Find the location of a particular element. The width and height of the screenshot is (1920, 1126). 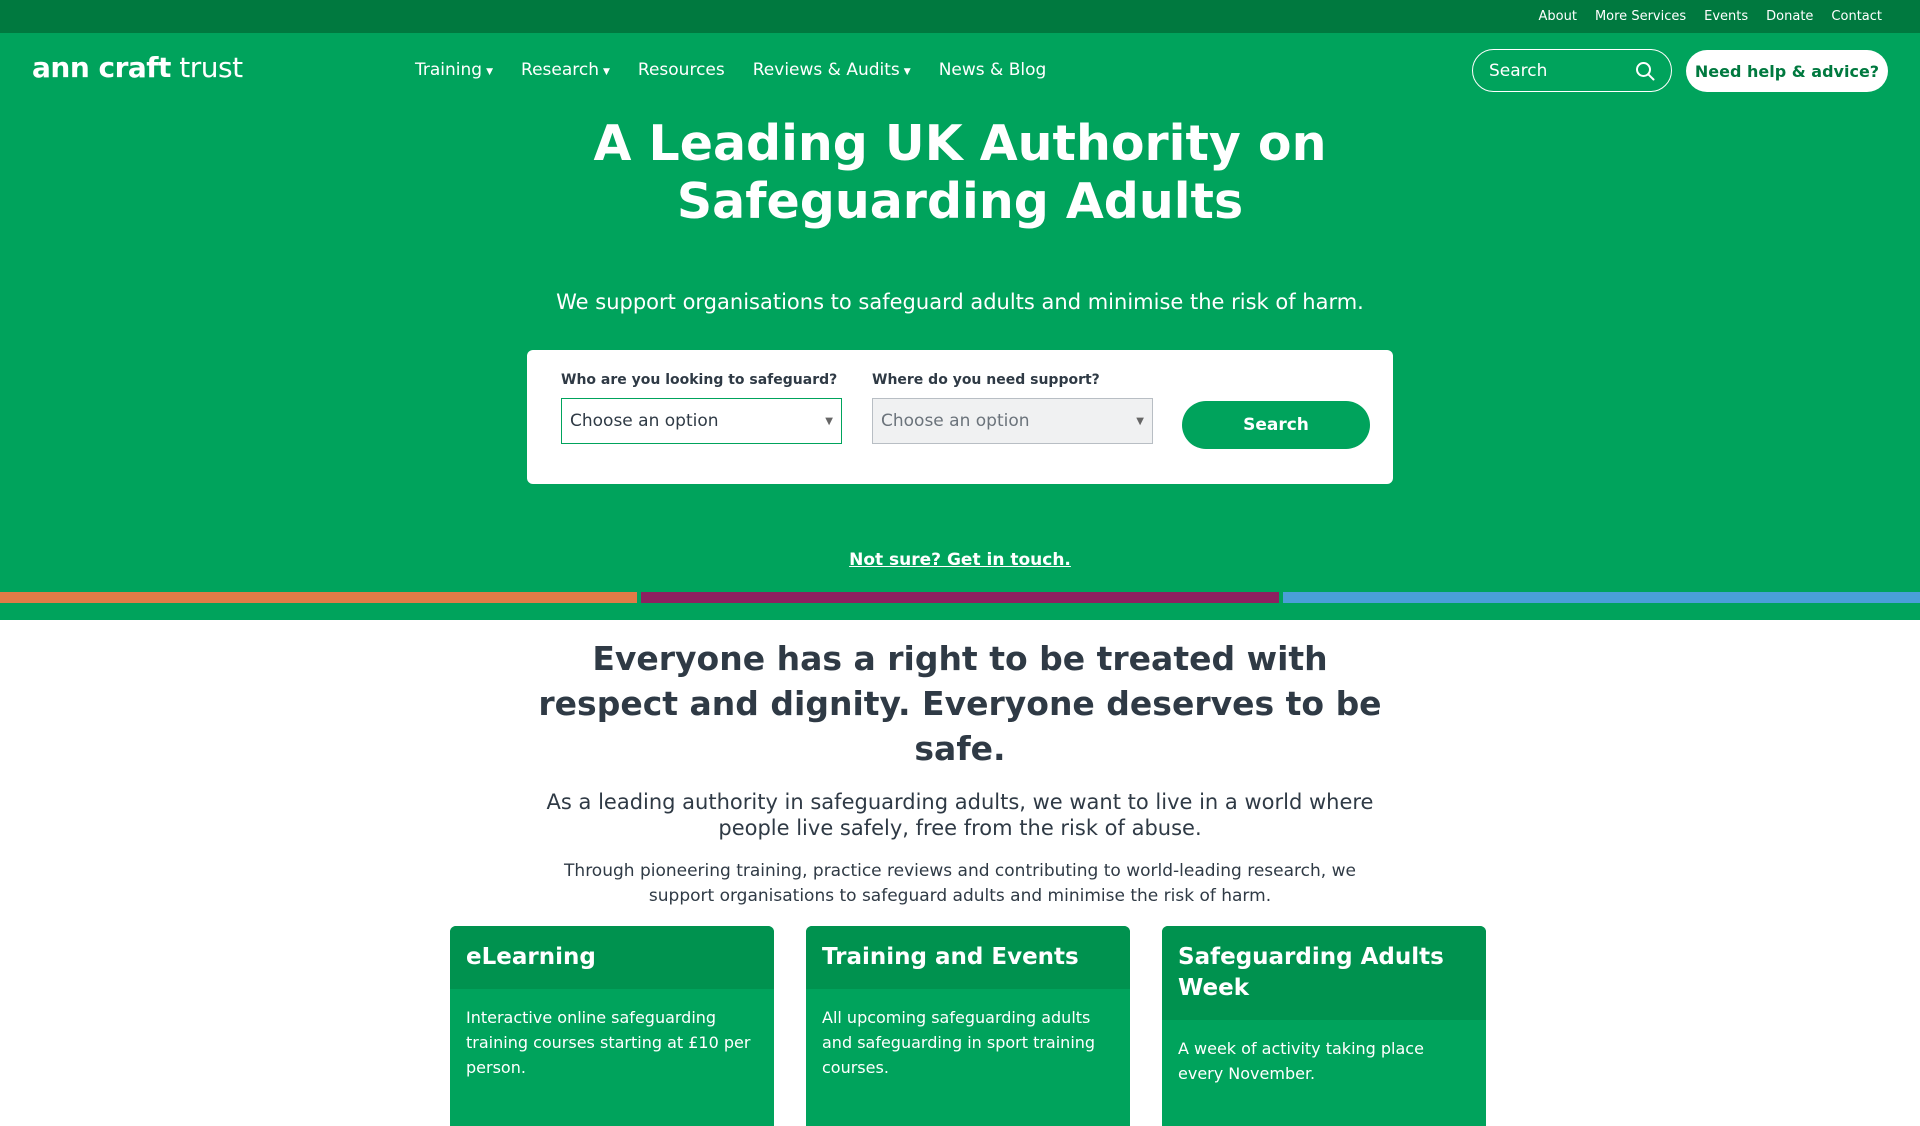

stripe-orange is located at coordinates (319, 597).